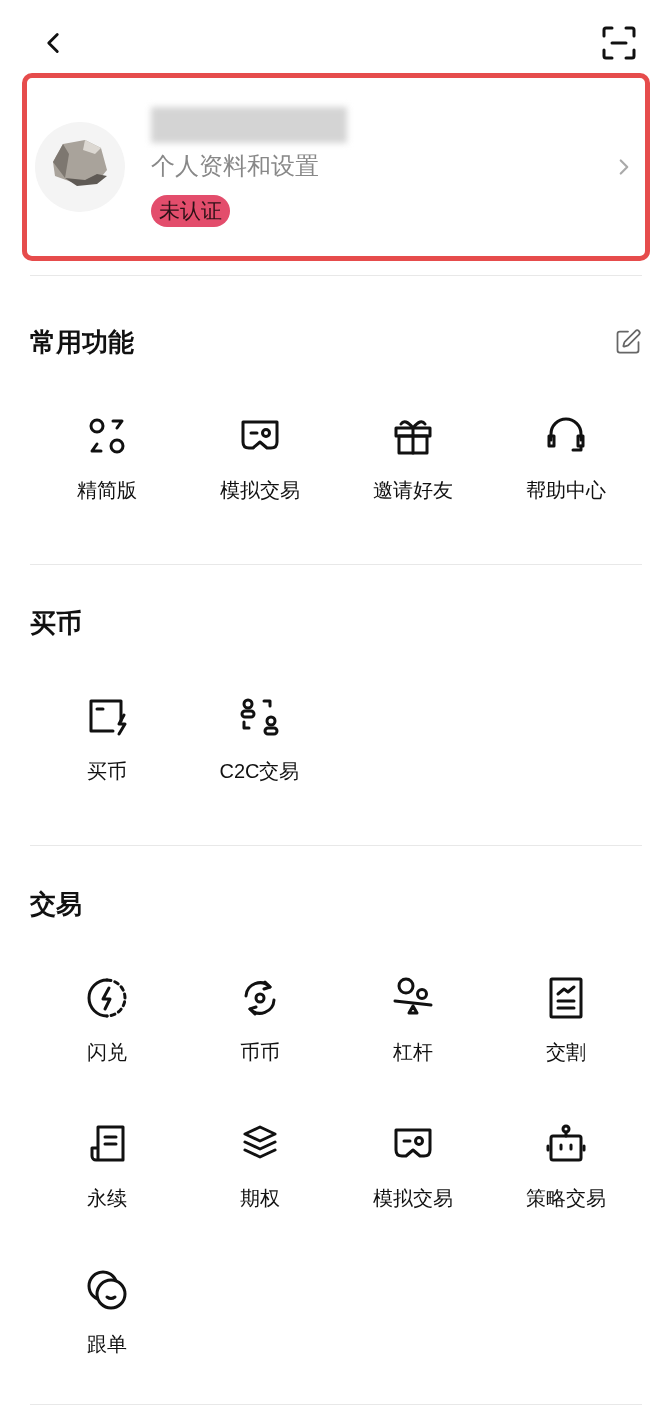  What do you see at coordinates (190, 211) in the screenshot?
I see `verification-badge: 未认证` at bounding box center [190, 211].